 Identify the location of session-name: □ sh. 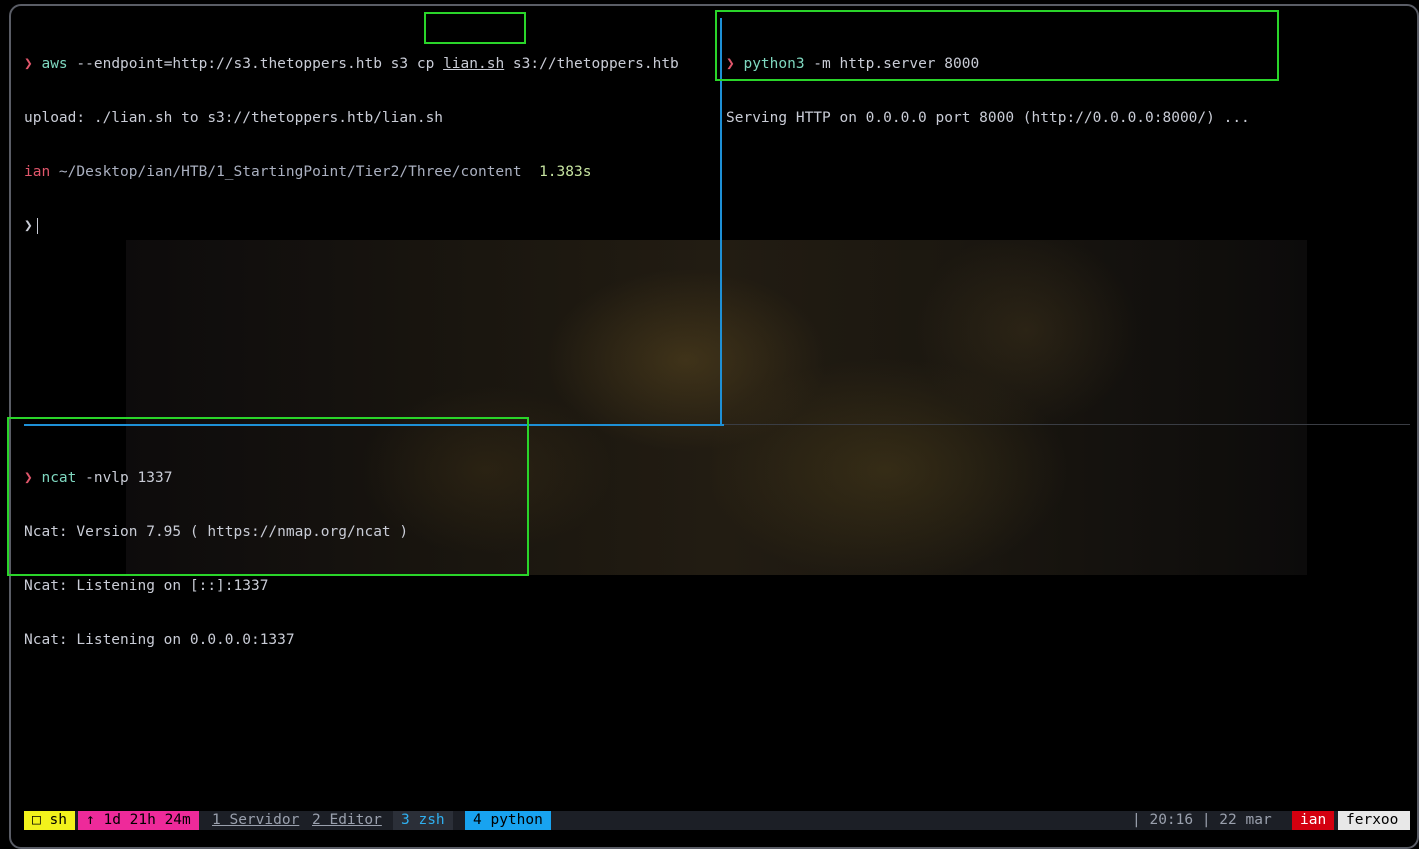
(49, 820).